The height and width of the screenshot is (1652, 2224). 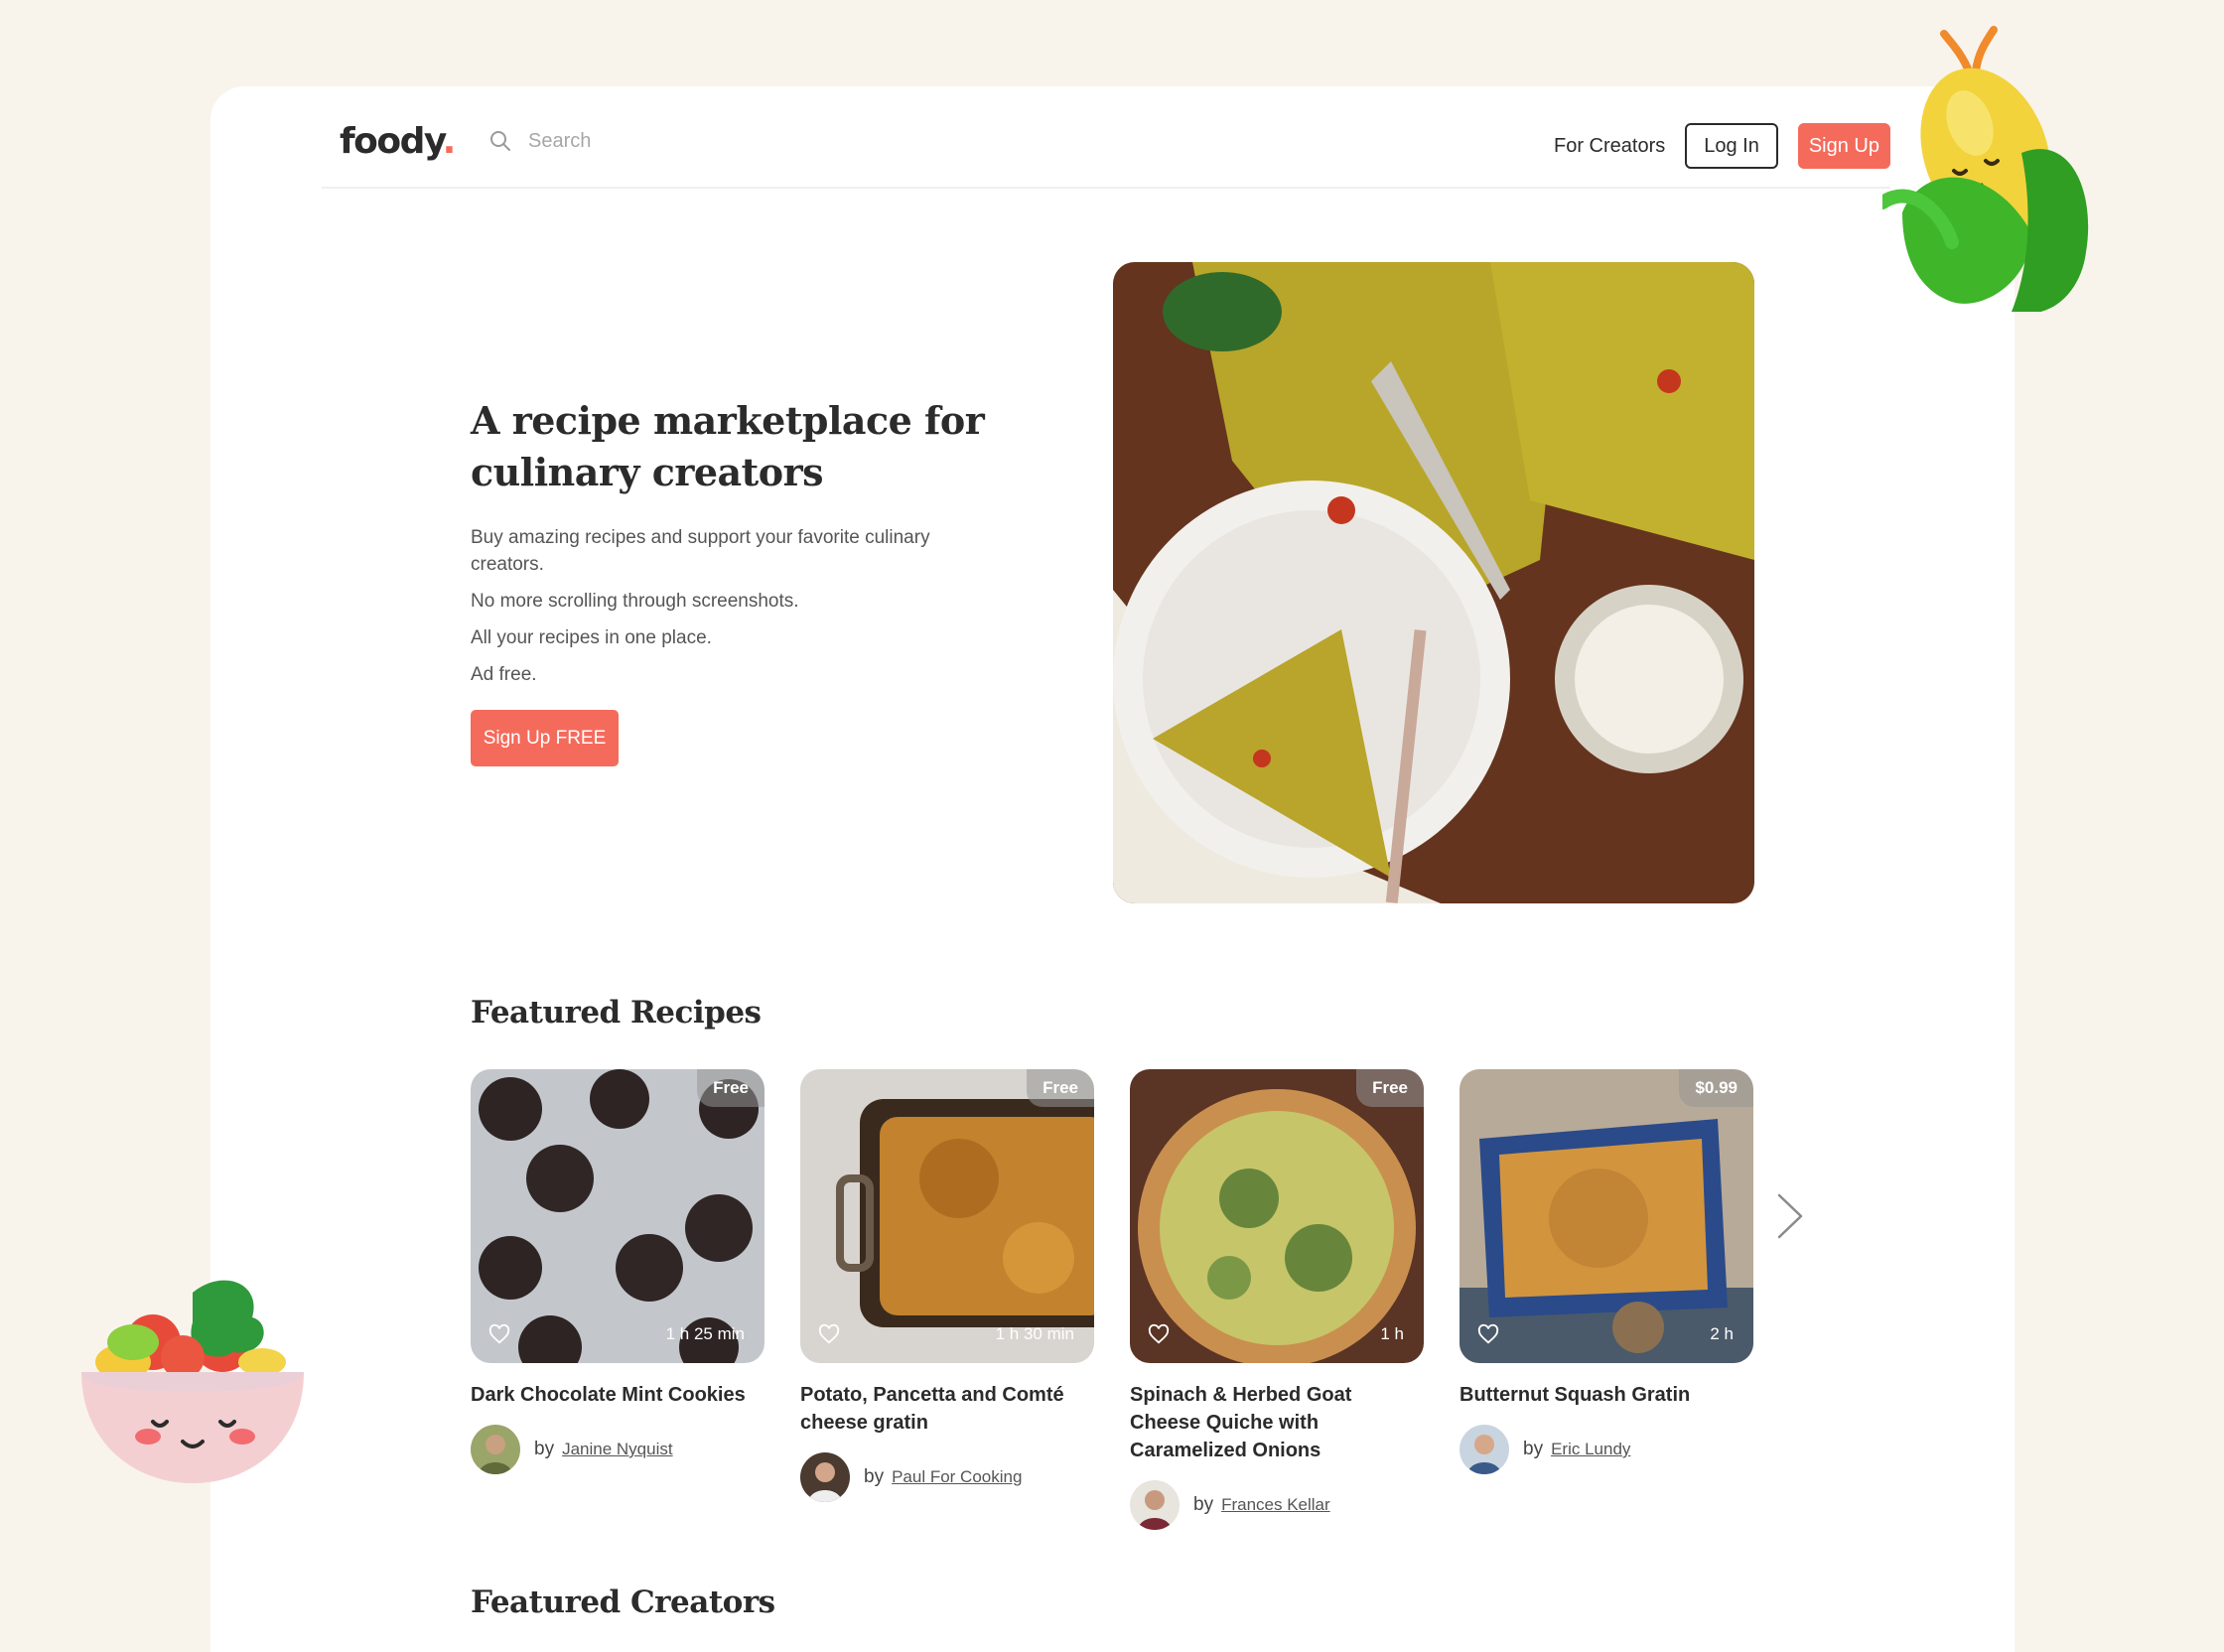 I want to click on nav-actions: For Creators Log In Sign Up, so click(x=1722, y=146).